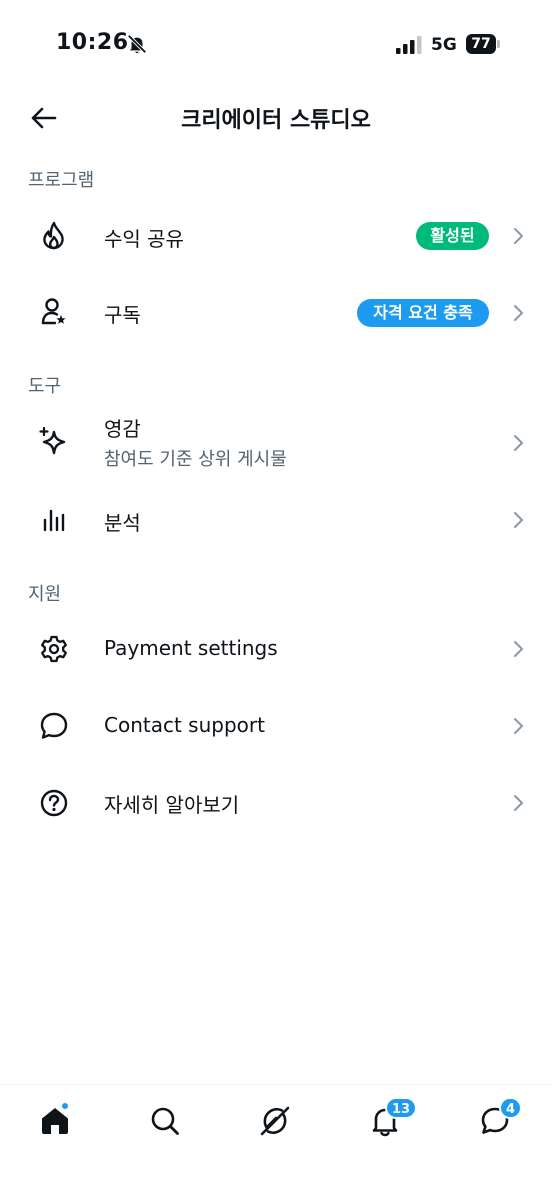 The height and width of the screenshot is (1200, 552). Describe the element at coordinates (498, 1120) in the screenshot. I see `tab-messages: 4` at that location.